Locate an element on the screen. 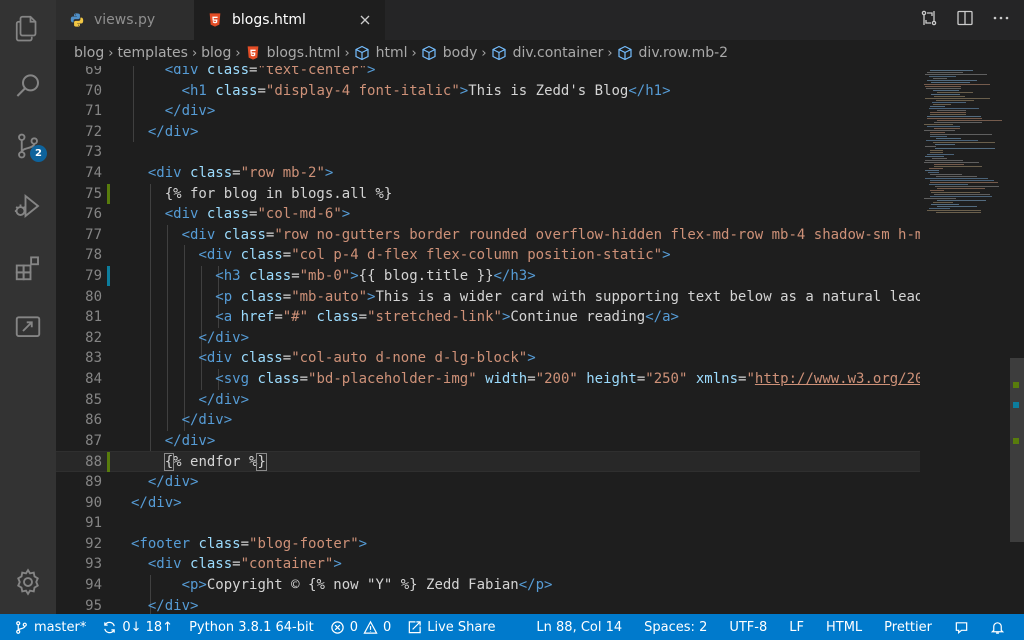 This screenshot has width=1024, height=640. code-line: 82 </div> is located at coordinates (488, 338).